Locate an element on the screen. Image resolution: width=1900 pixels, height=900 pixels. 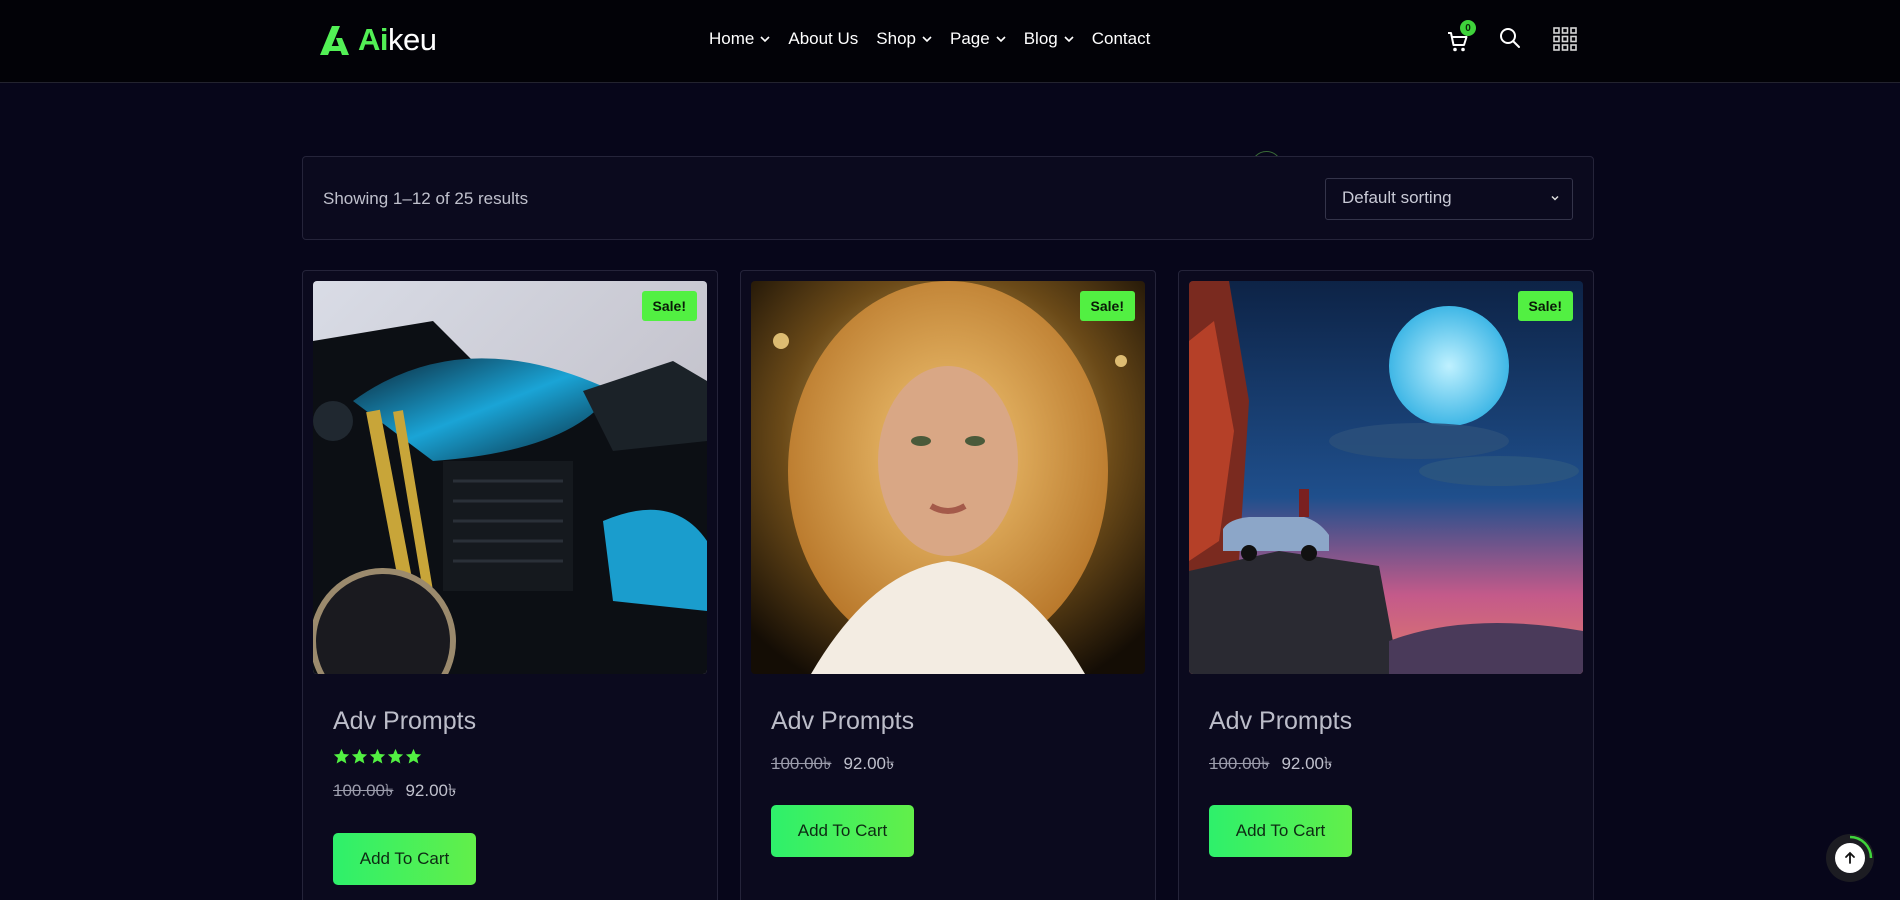
portrait-image is located at coordinates (948, 477).